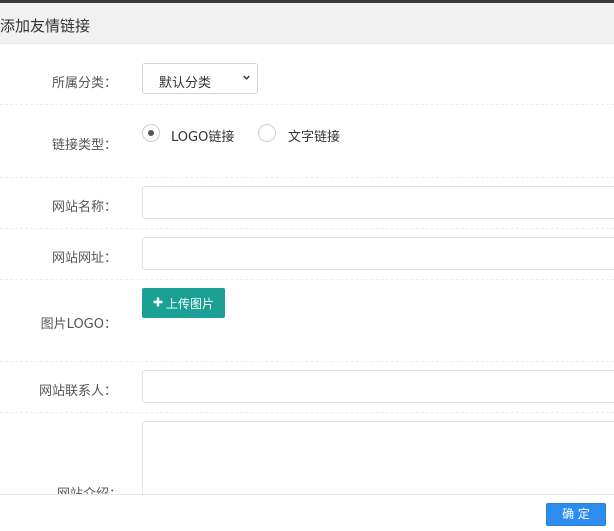 The height and width of the screenshot is (531, 614). I want to click on dialog-title-bar: 添加友情链接, so click(307, 23).